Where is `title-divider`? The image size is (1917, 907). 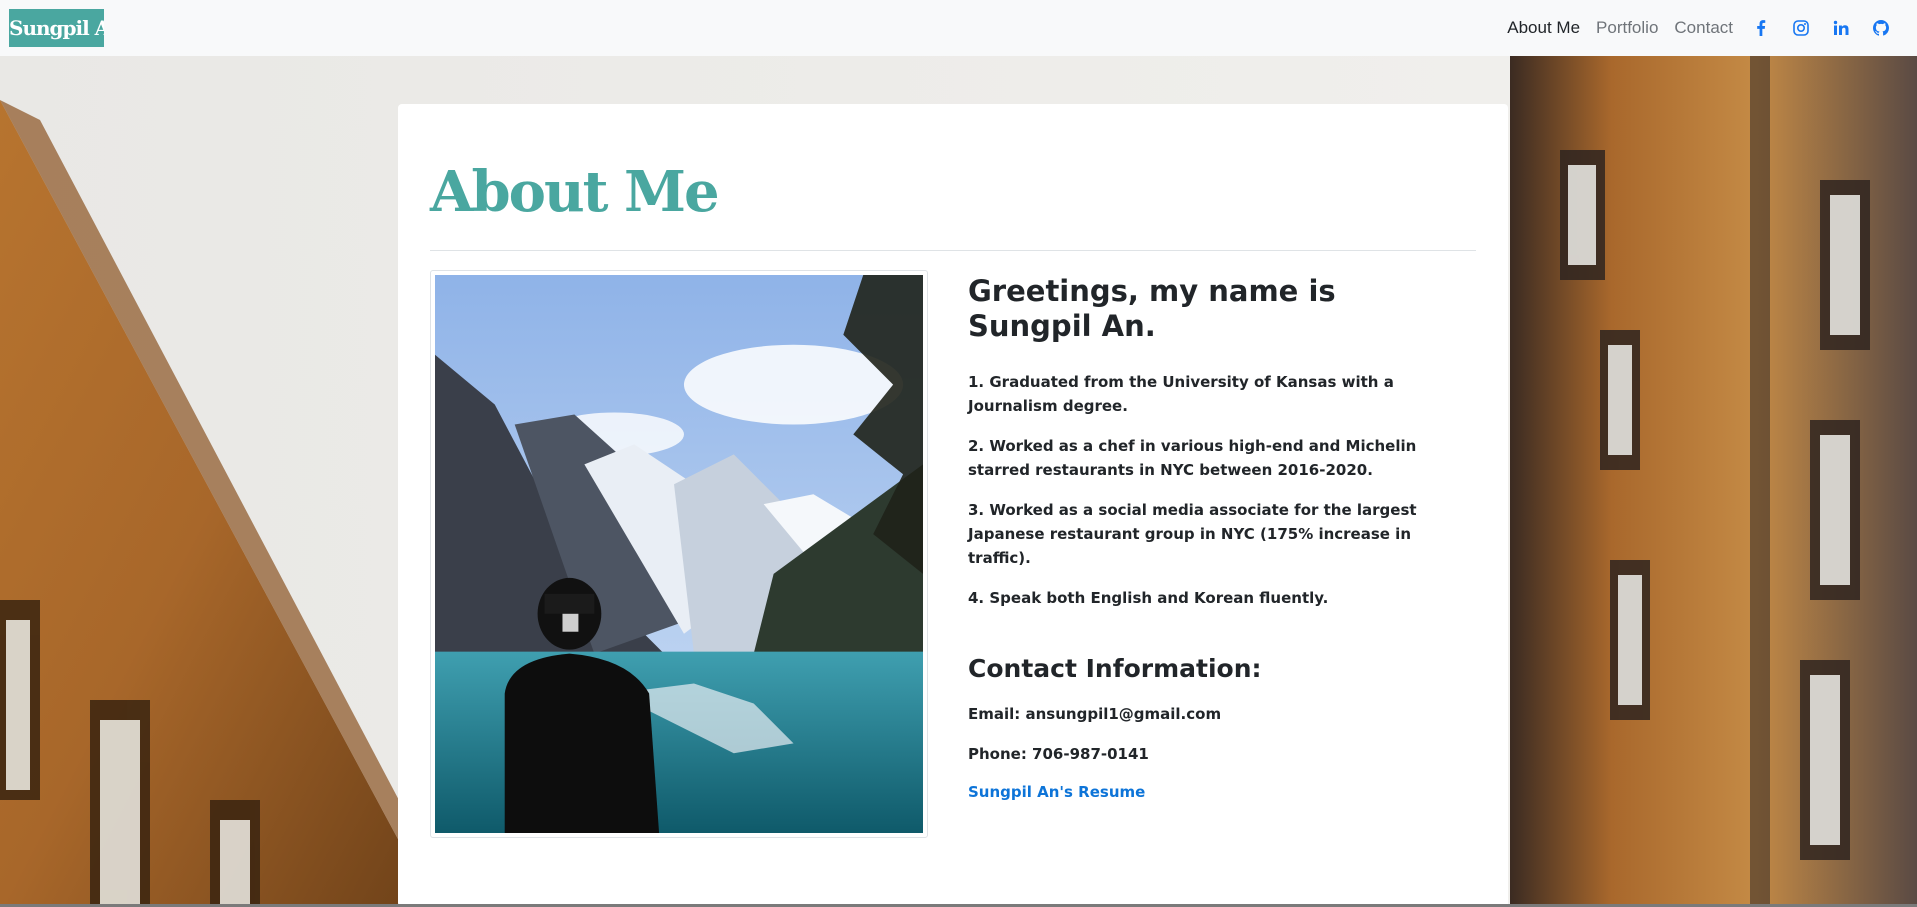
title-divider is located at coordinates (953, 250).